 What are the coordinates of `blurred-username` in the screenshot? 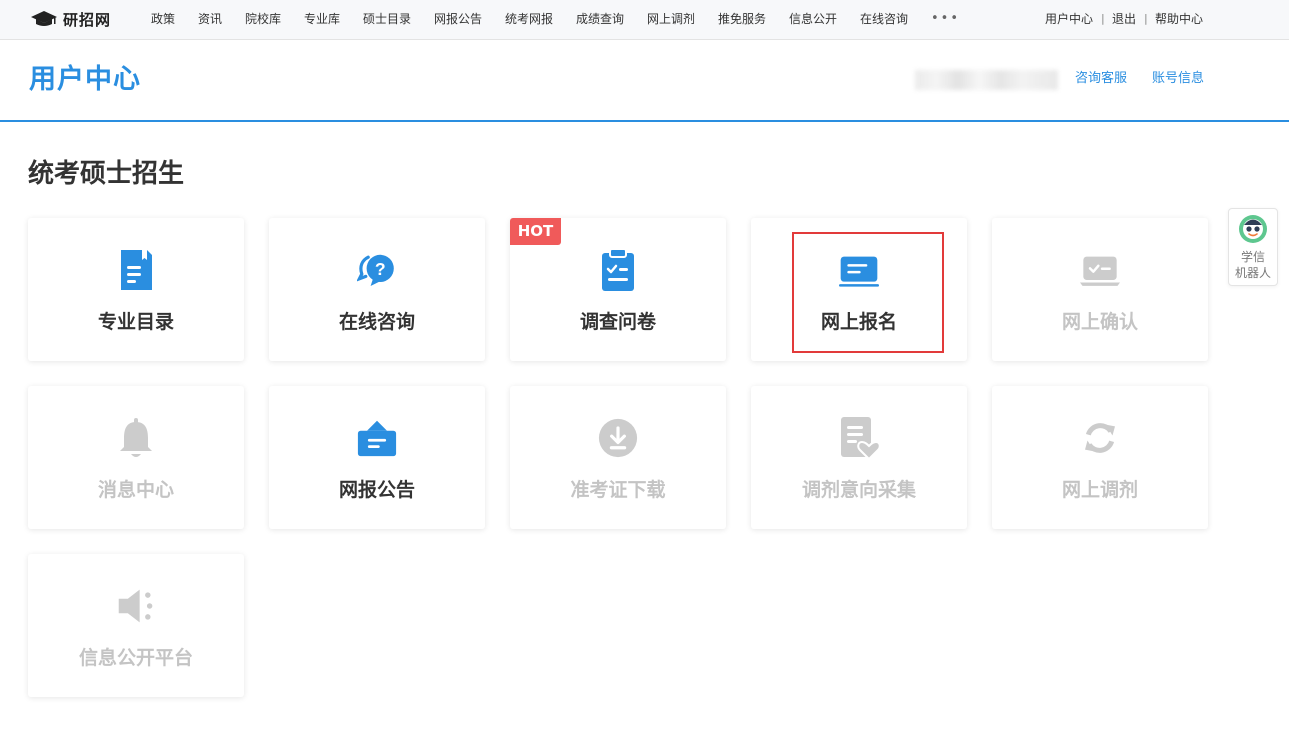 It's located at (986, 80).